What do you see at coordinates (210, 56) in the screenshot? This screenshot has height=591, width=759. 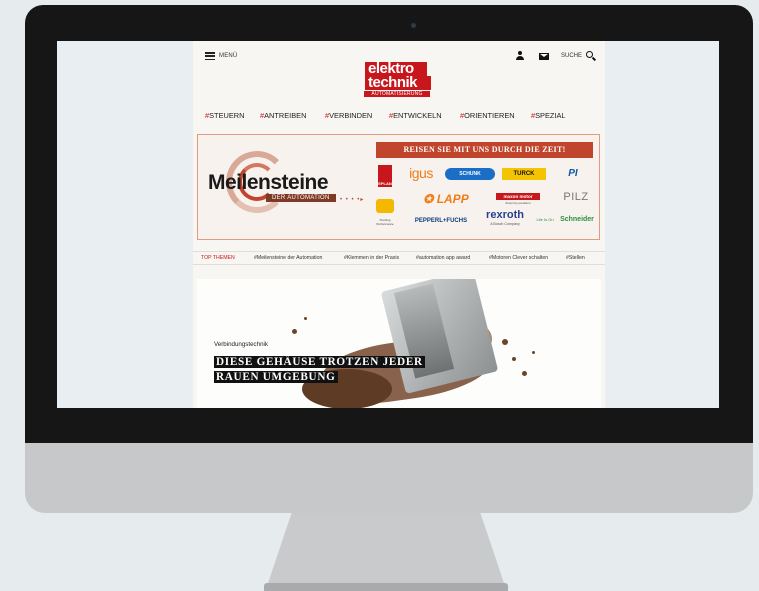 I see `hamburger-icon` at bounding box center [210, 56].